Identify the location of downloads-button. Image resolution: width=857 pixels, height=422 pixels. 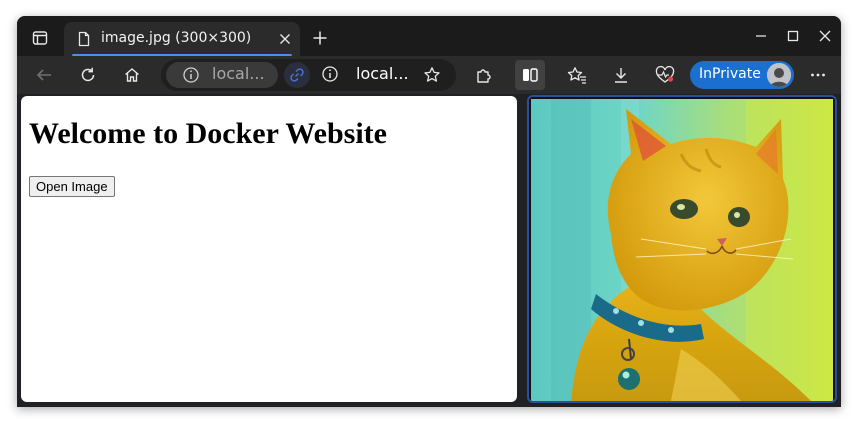
(621, 75).